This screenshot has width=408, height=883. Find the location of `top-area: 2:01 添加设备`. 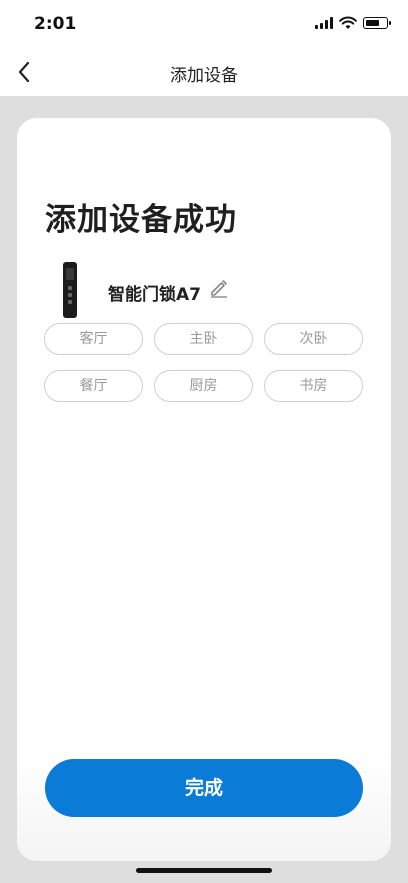

top-area: 2:01 添加设备 is located at coordinates (204, 48).